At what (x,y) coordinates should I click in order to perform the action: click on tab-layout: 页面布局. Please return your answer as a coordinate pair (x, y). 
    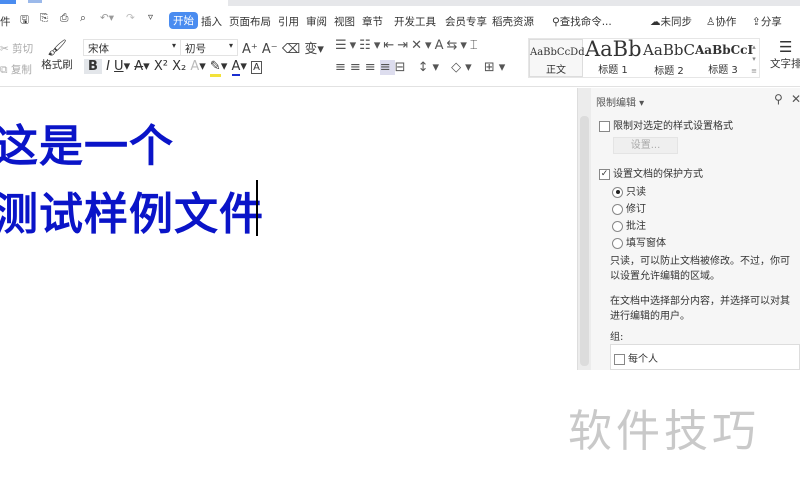
    Looking at the image, I should click on (250, 21).